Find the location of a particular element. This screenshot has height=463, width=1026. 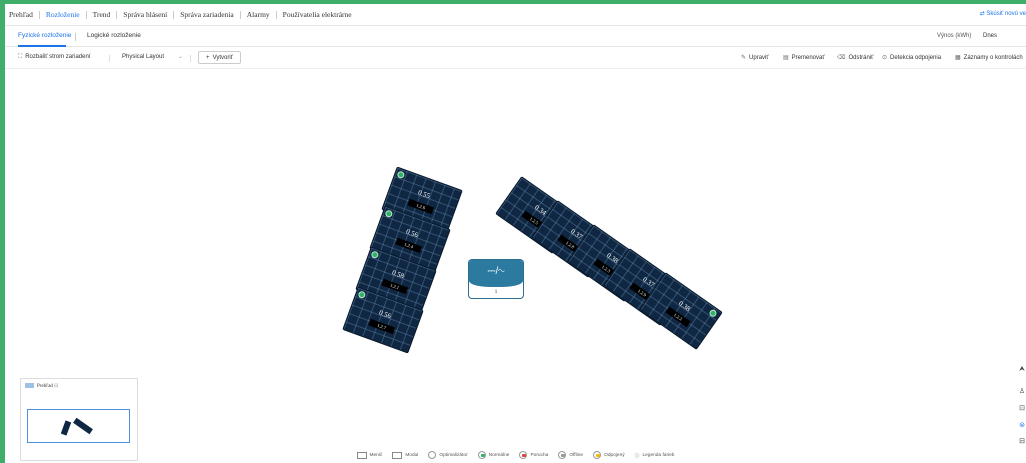

edit-label: Upraviť is located at coordinates (759, 58).